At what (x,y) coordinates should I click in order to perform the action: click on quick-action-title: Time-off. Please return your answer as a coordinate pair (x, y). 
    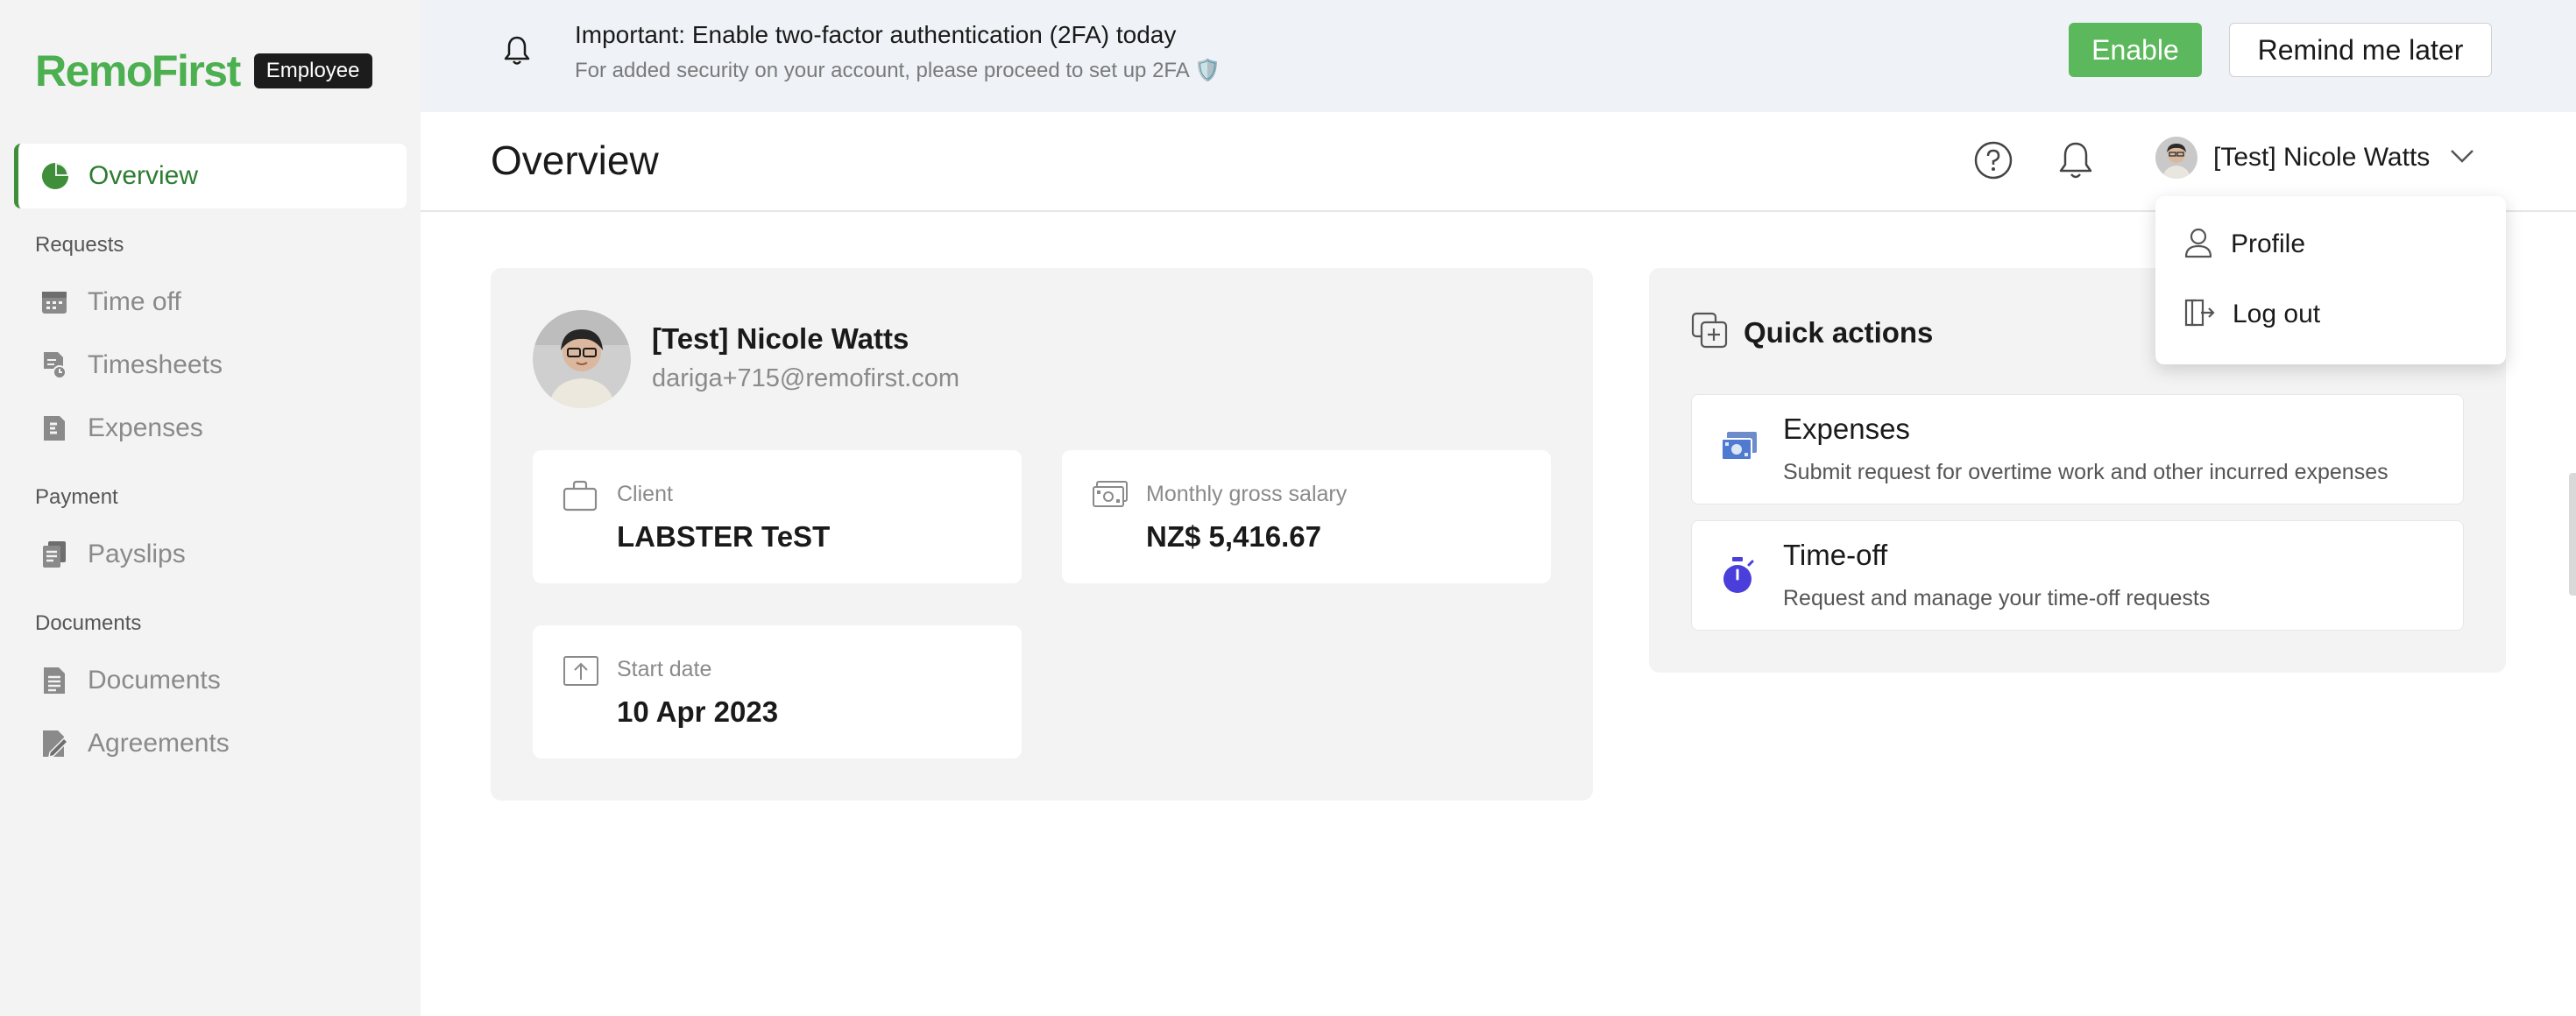
    Looking at the image, I should click on (1835, 555).